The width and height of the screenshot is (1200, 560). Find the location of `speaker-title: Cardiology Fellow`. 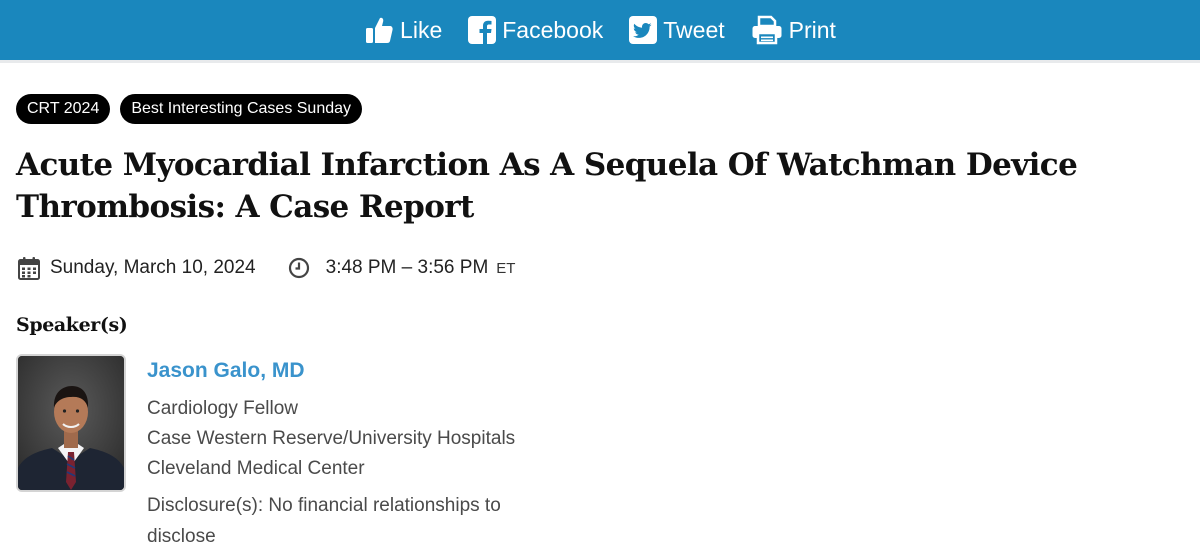

speaker-title: Cardiology Fellow is located at coordinates (223, 408).